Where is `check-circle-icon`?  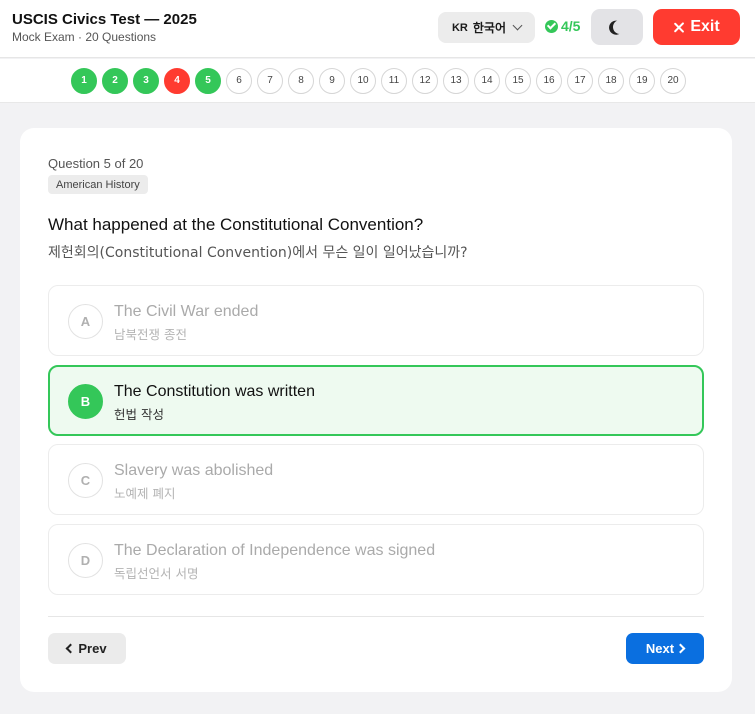
check-circle-icon is located at coordinates (551, 26).